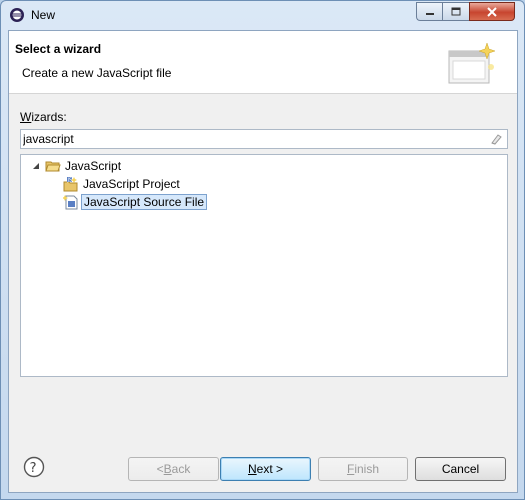 The height and width of the screenshot is (500, 525). I want to click on cancel-button: Cancel, so click(460, 469).